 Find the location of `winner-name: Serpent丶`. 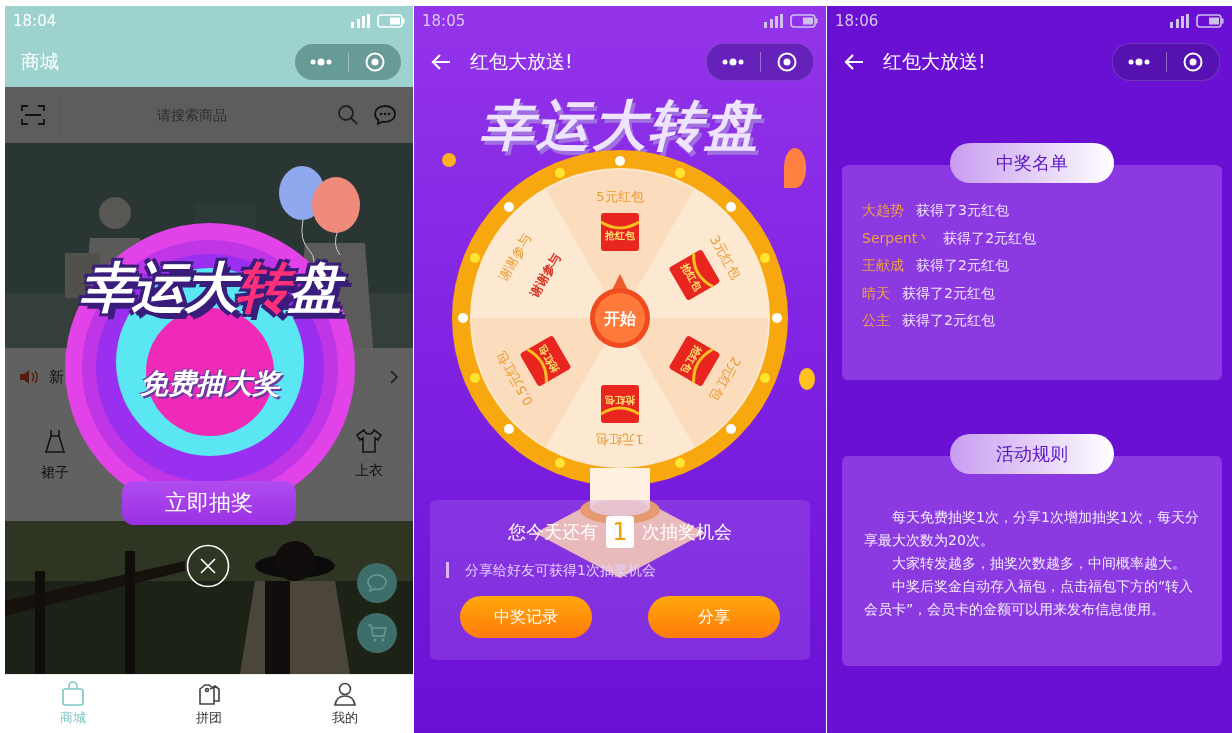

winner-name: Serpent丶 is located at coordinates (897, 238).